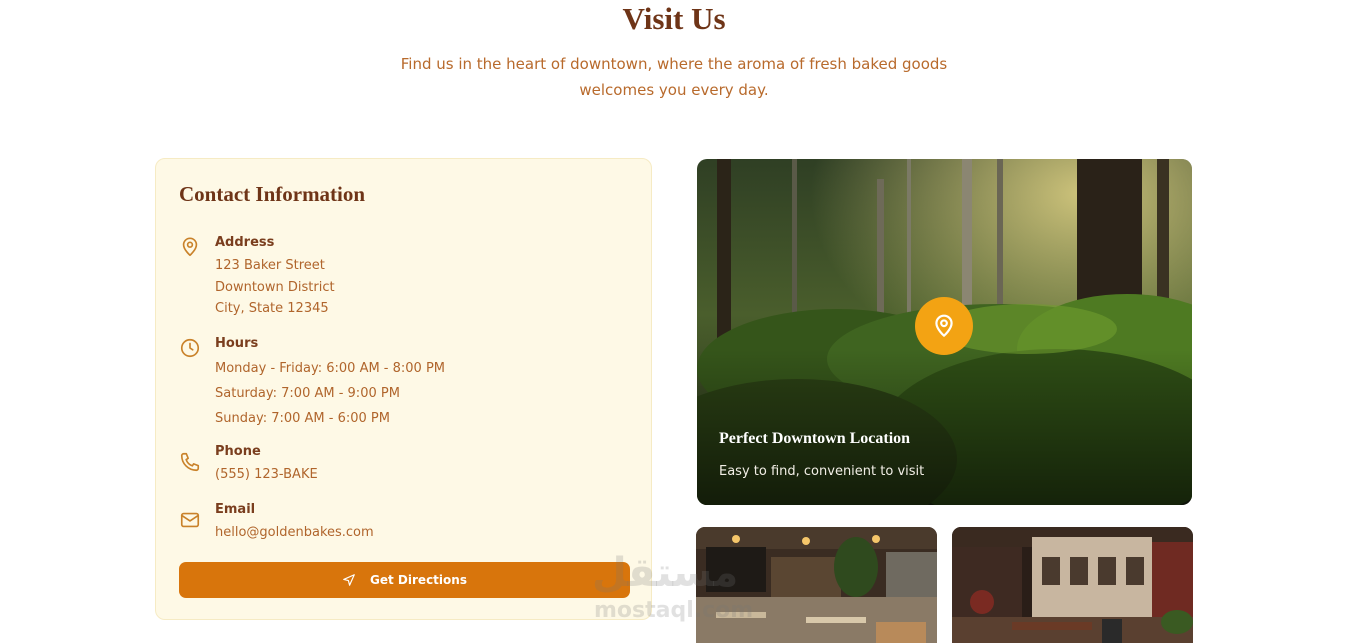 Image resolution: width=1348 pixels, height=643 pixels. I want to click on email-value: hello@goldenbakes.com, so click(294, 533).